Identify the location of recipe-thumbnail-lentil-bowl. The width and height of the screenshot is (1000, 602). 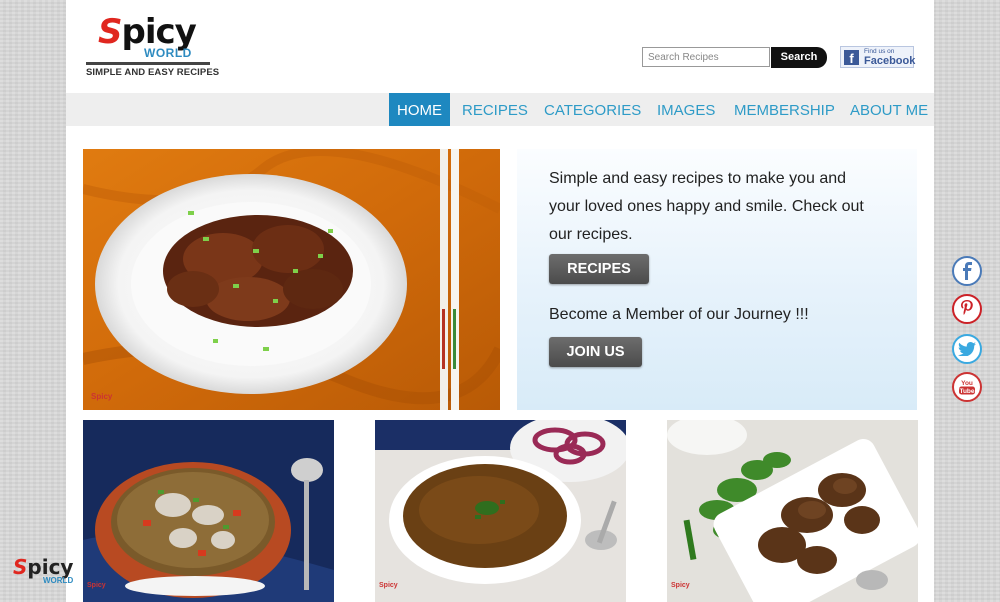
(500, 511).